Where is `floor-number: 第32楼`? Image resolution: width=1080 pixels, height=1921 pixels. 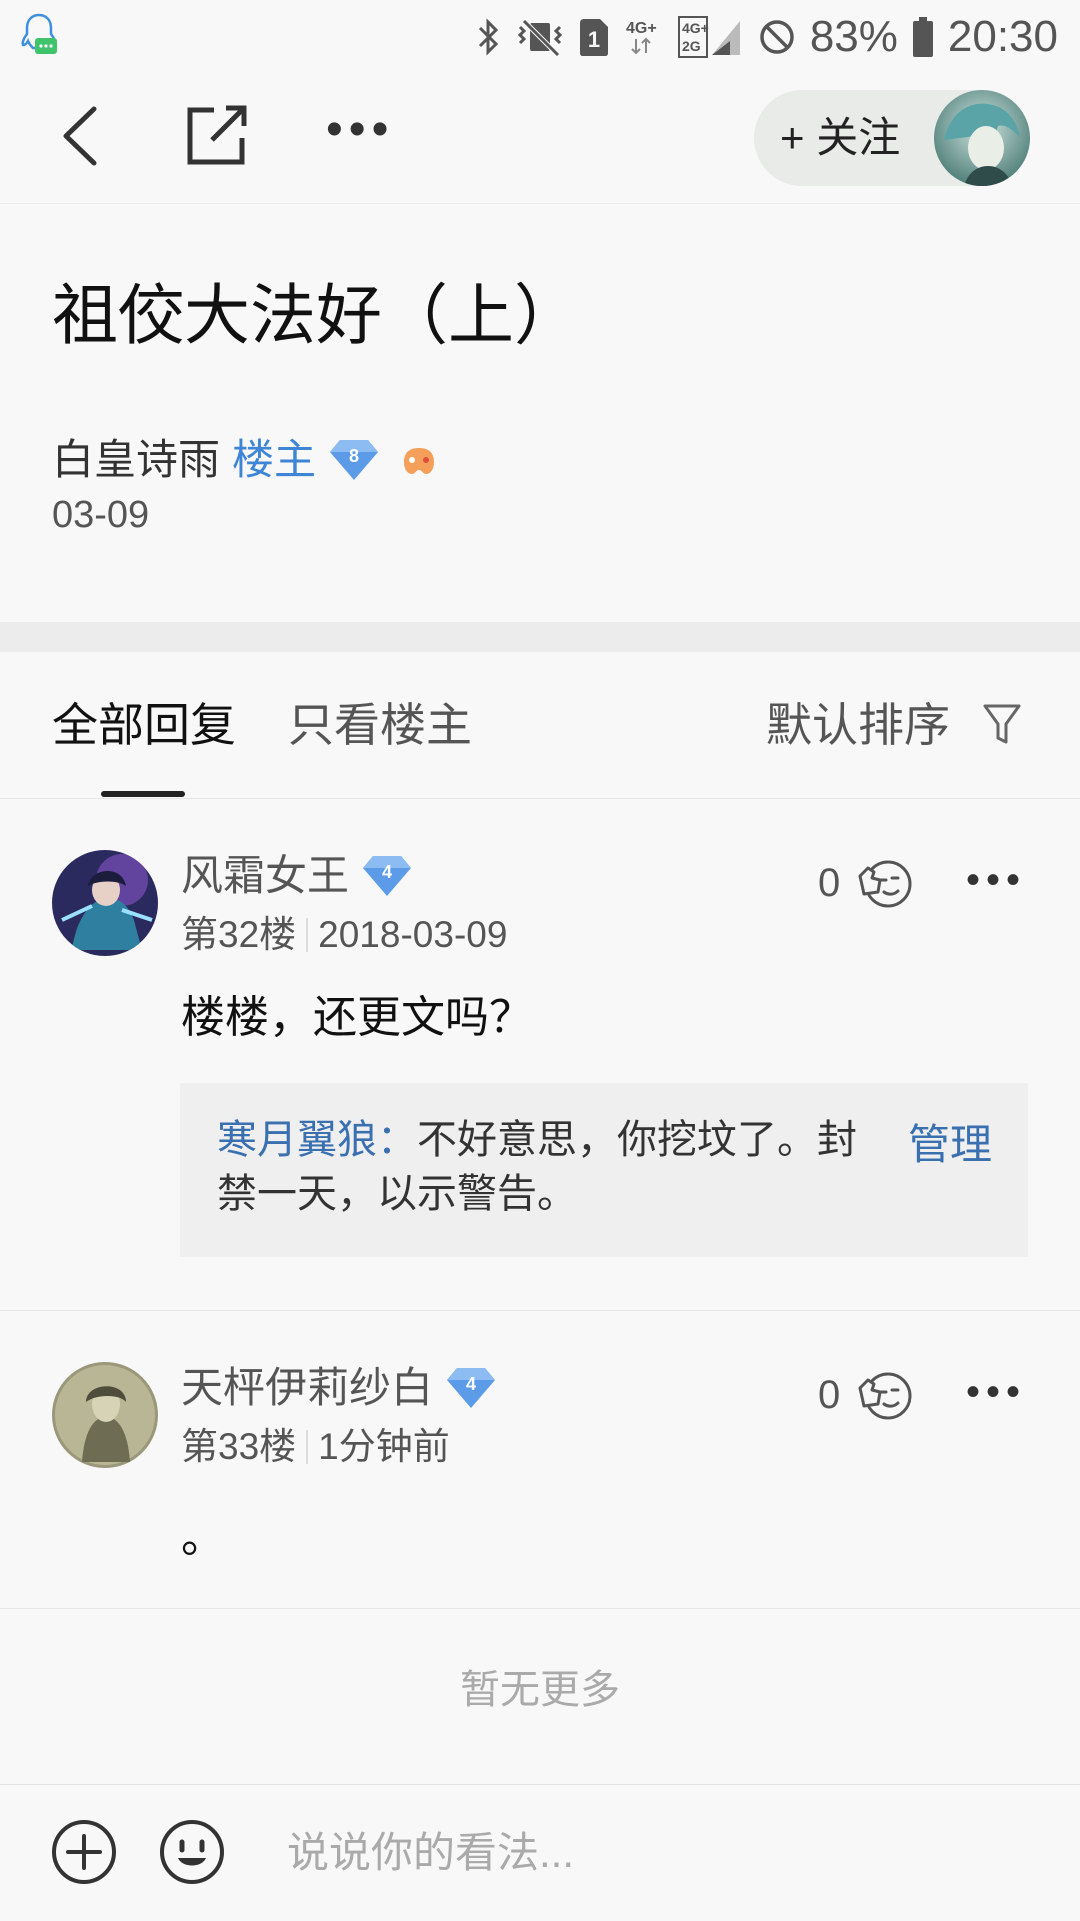
floor-number: 第32楼 is located at coordinates (239, 934).